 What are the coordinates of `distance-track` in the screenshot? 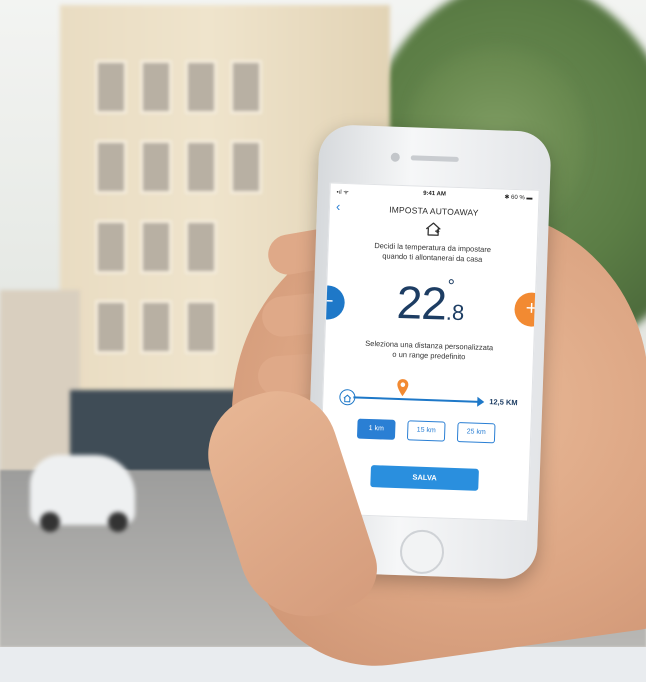 It's located at (416, 399).